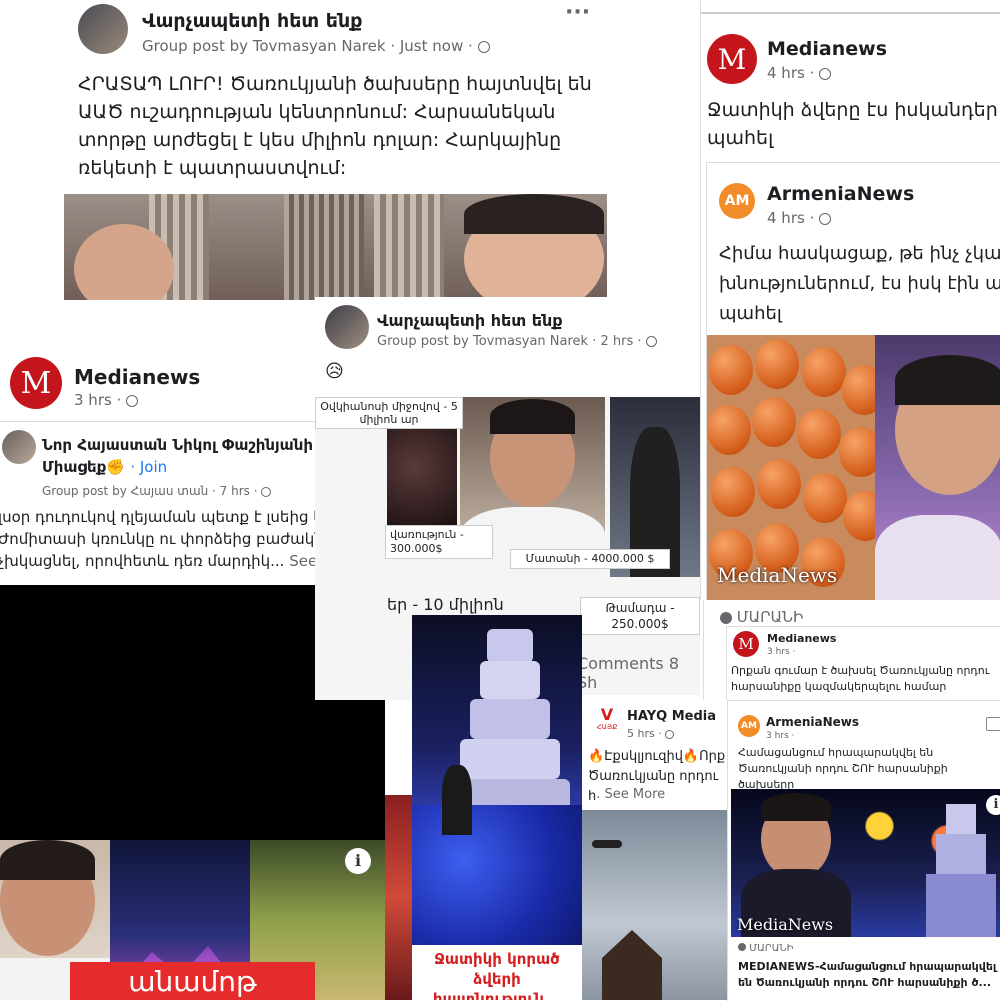  What do you see at coordinates (517, 341) in the screenshot?
I see `post-meta: Group post by Tovmasyan Narek · 2 hrs ·` at bounding box center [517, 341].